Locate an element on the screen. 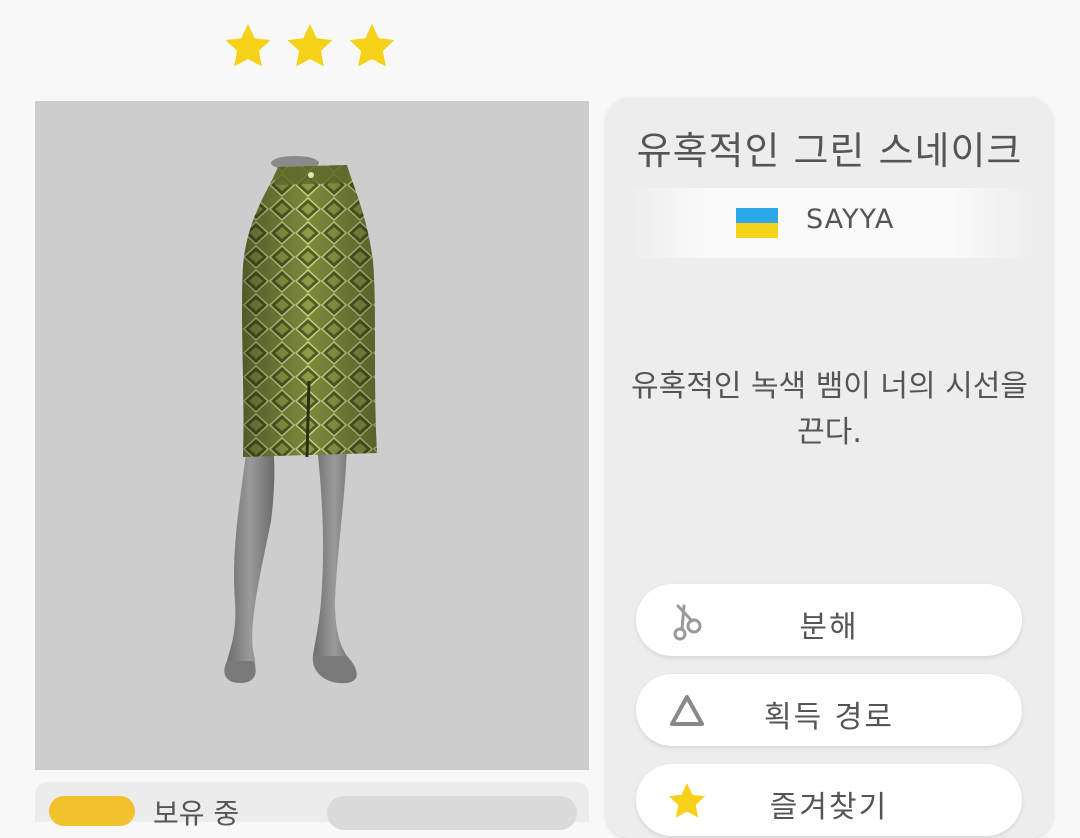 The height and width of the screenshot is (838, 1080). rarity-stars is located at coordinates (310, 46).